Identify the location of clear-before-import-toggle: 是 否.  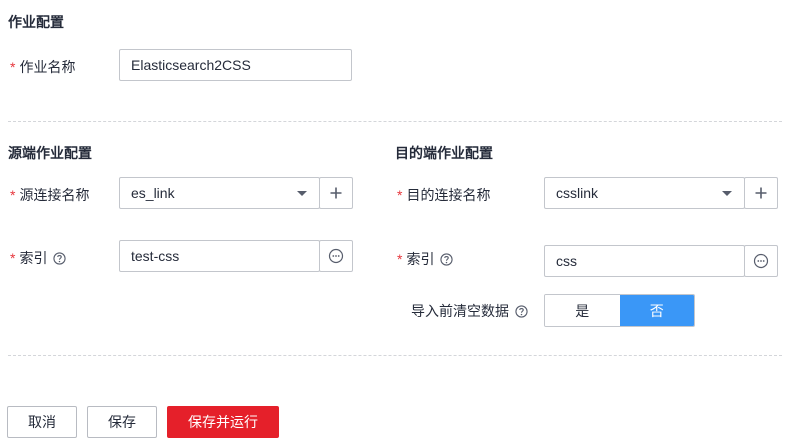
(619, 310).